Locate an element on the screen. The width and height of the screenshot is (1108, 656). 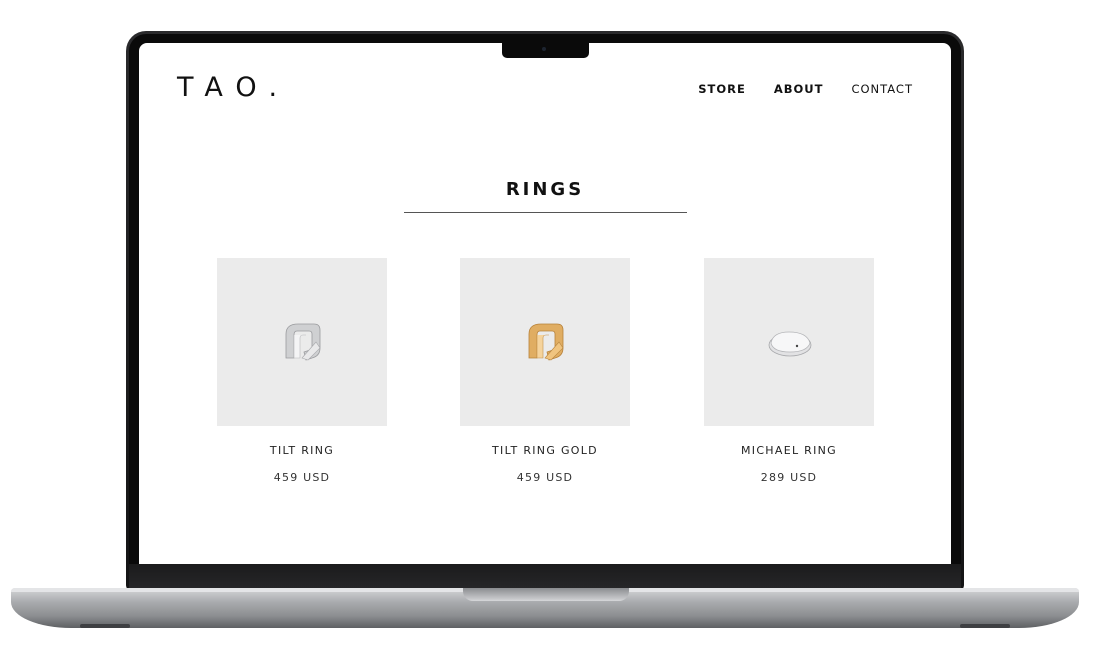
product-name: TILT RING is located at coordinates (302, 450).